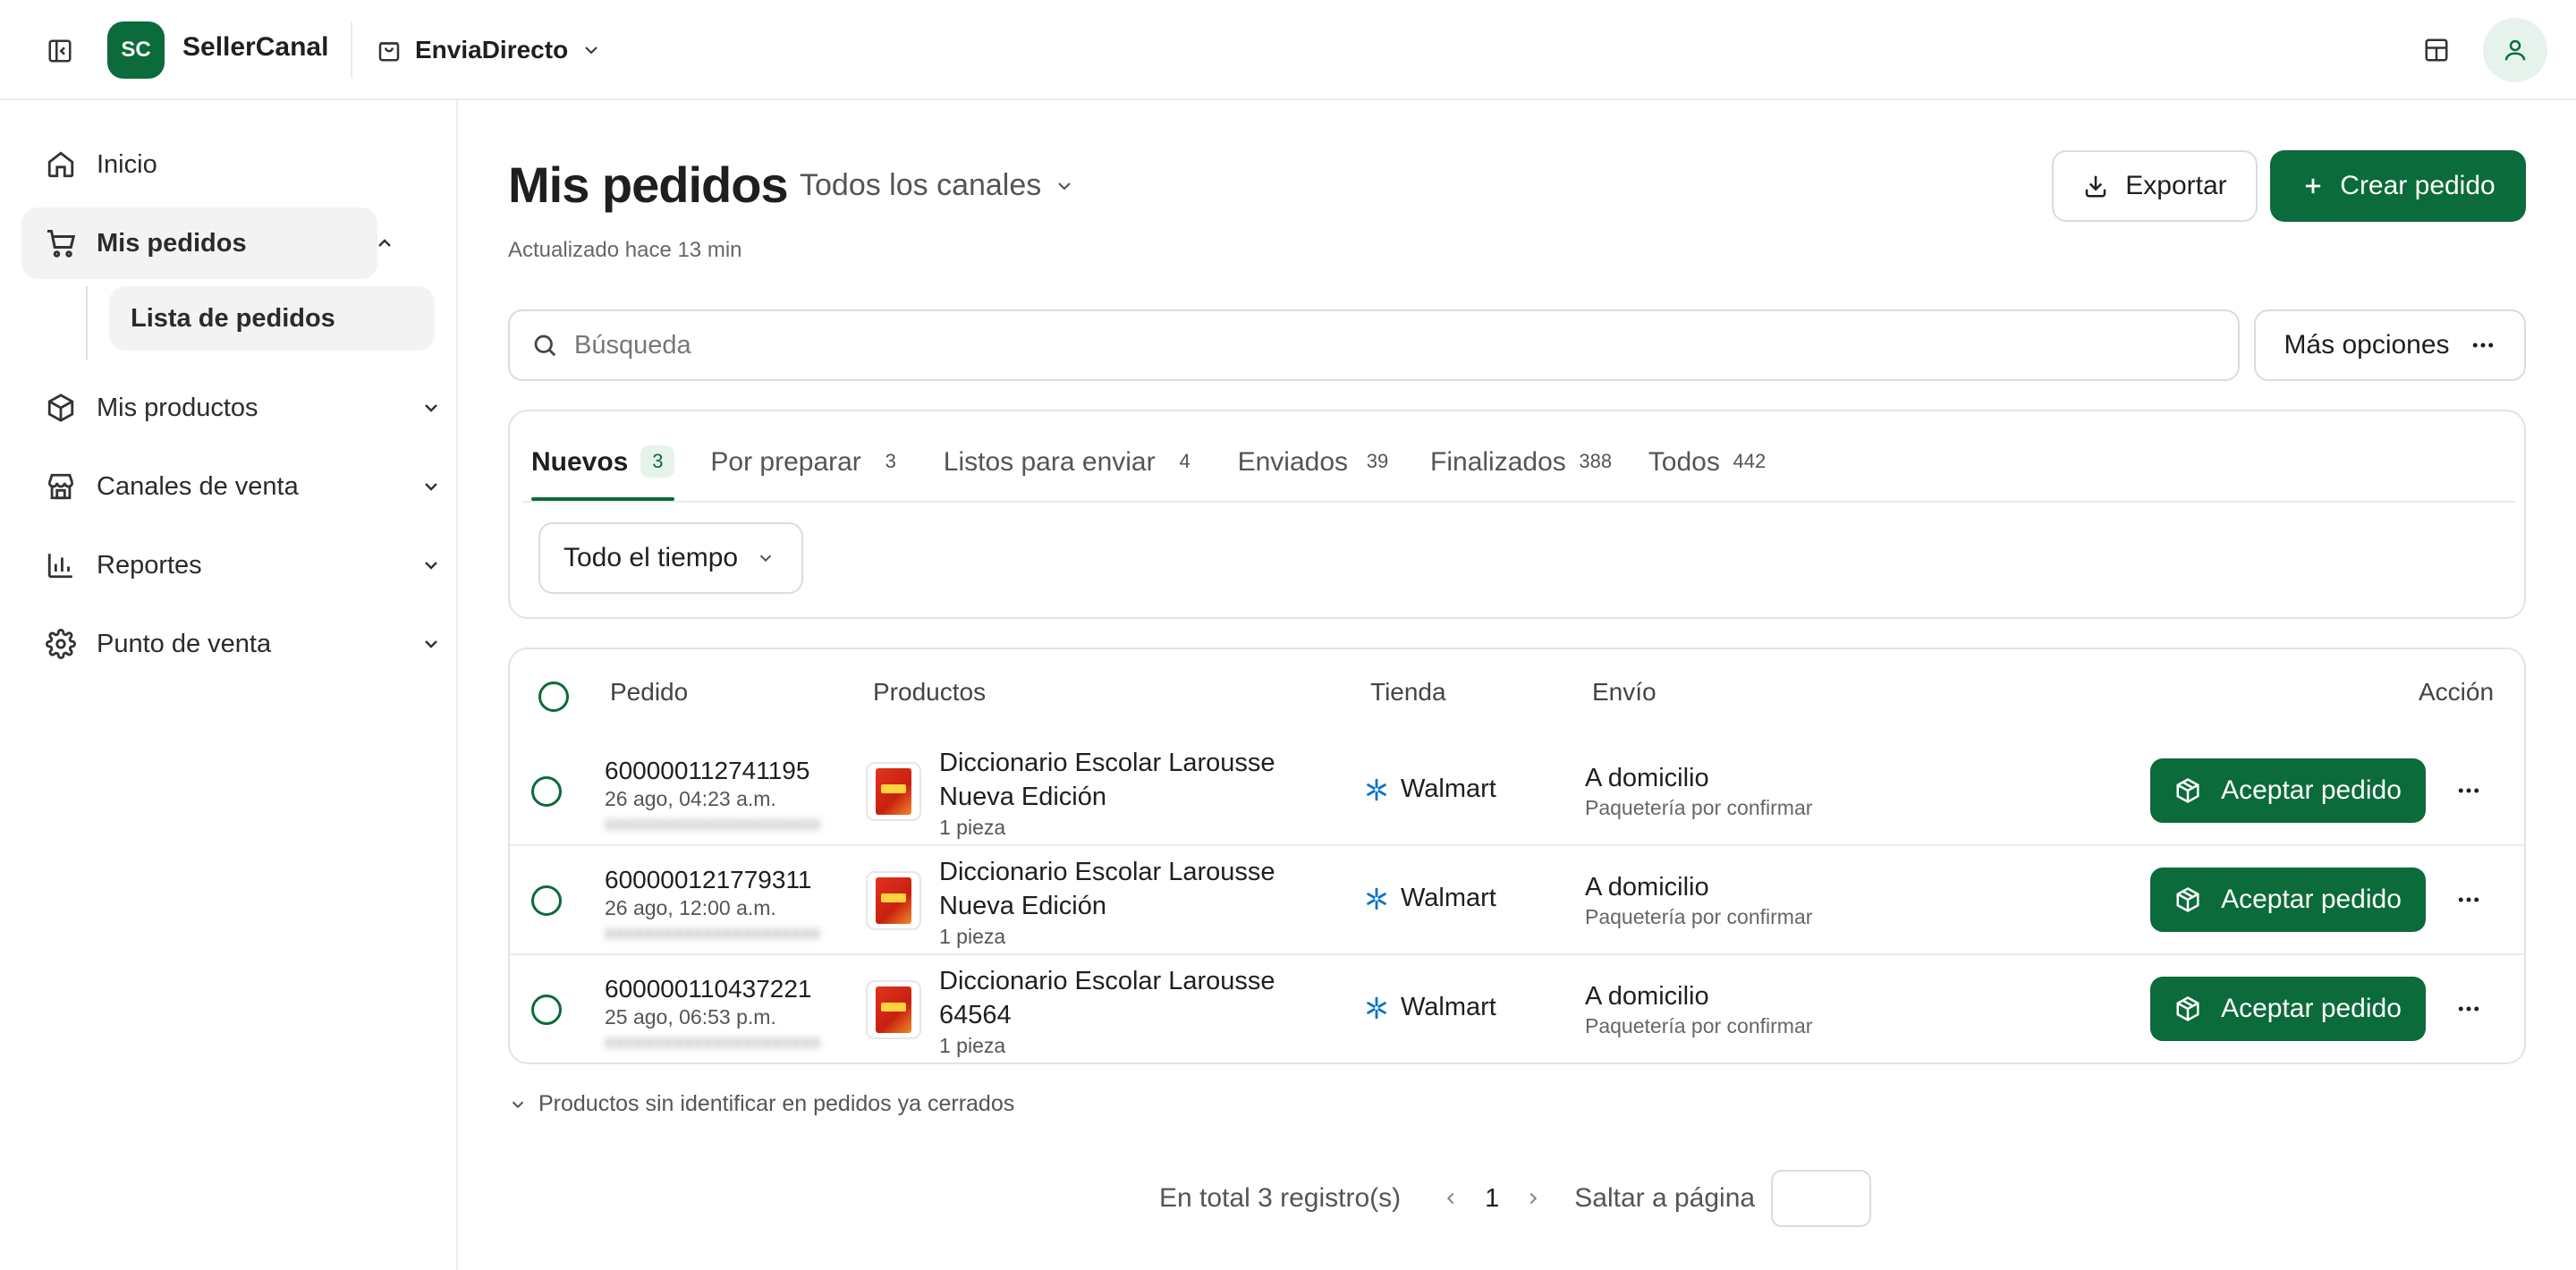 The height and width of the screenshot is (1270, 2576). I want to click on gear-icon, so click(61, 644).